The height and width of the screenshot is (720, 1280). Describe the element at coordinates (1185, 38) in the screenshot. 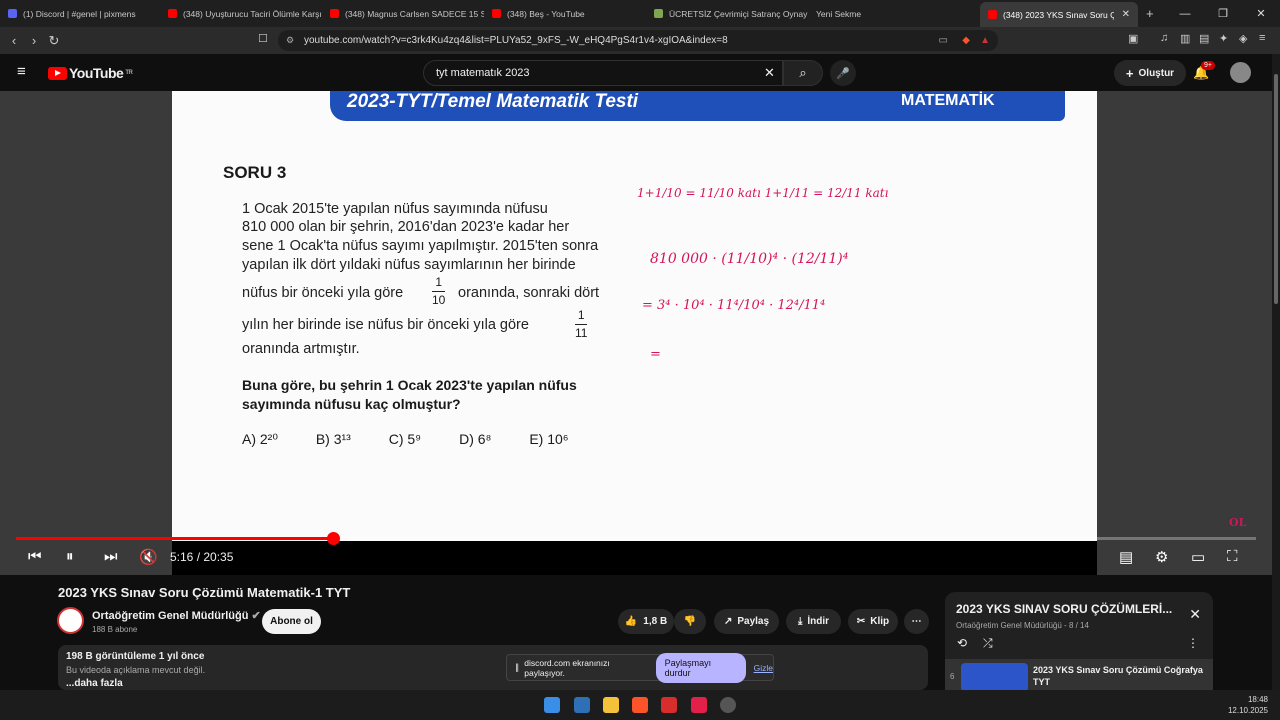

I see `reading-icon: ▥` at that location.